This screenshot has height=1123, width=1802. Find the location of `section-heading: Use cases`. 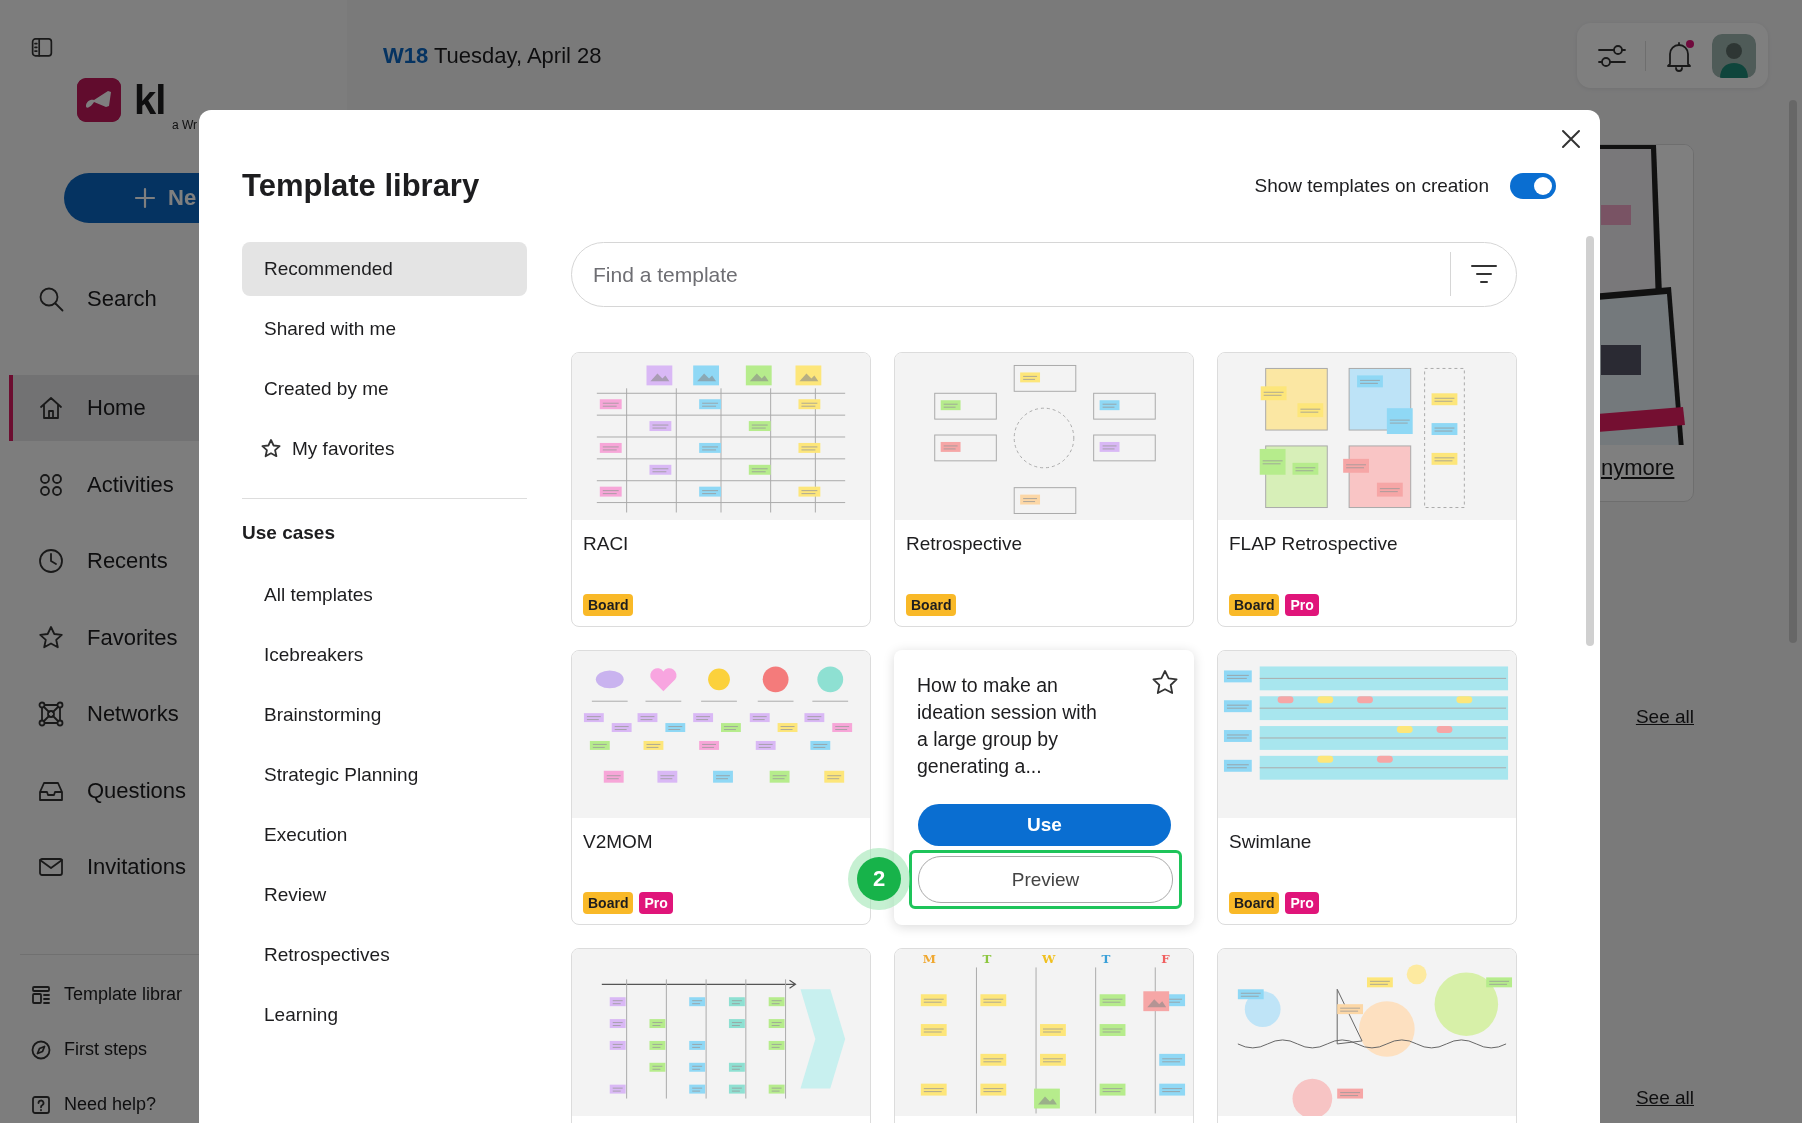

section-heading: Use cases is located at coordinates (289, 533).